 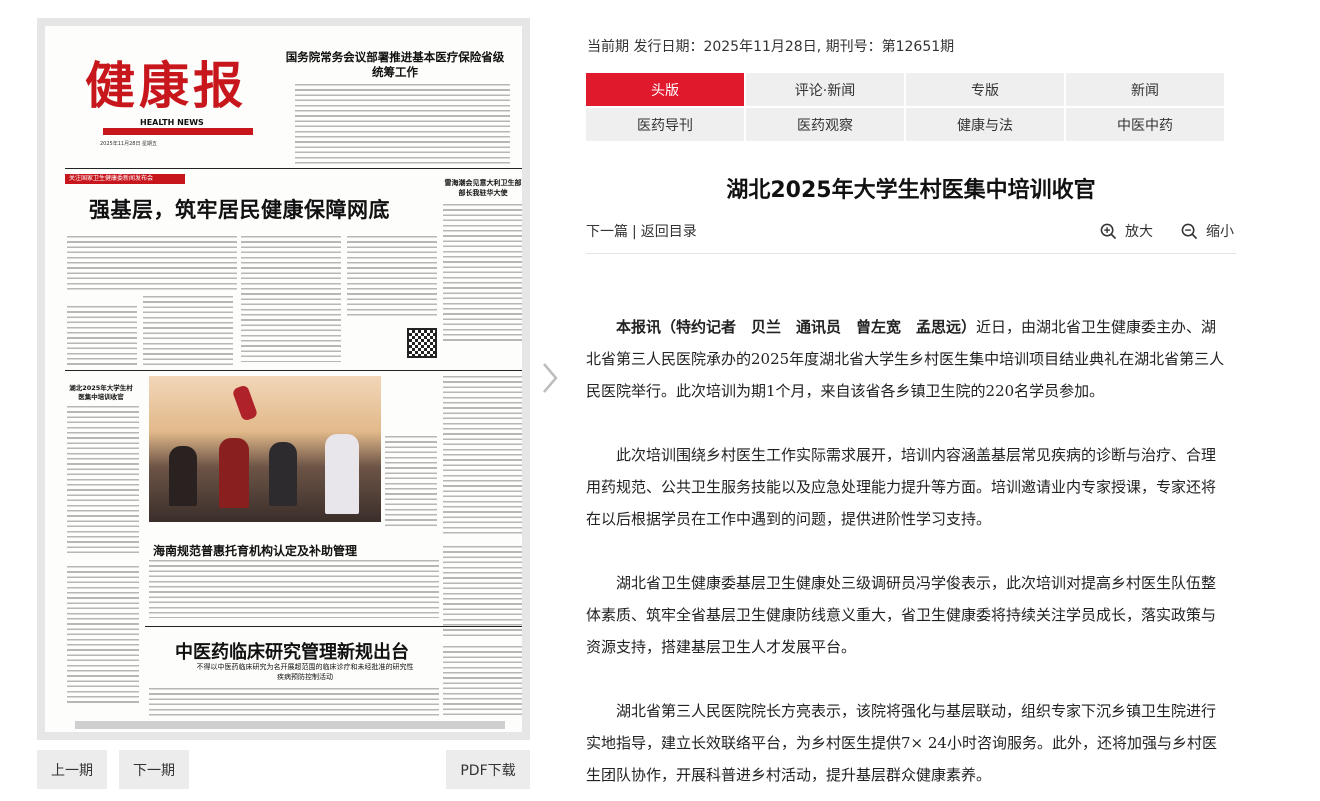 What do you see at coordinates (1145, 124) in the screenshot?
I see `tab-tcm: 中医中药` at bounding box center [1145, 124].